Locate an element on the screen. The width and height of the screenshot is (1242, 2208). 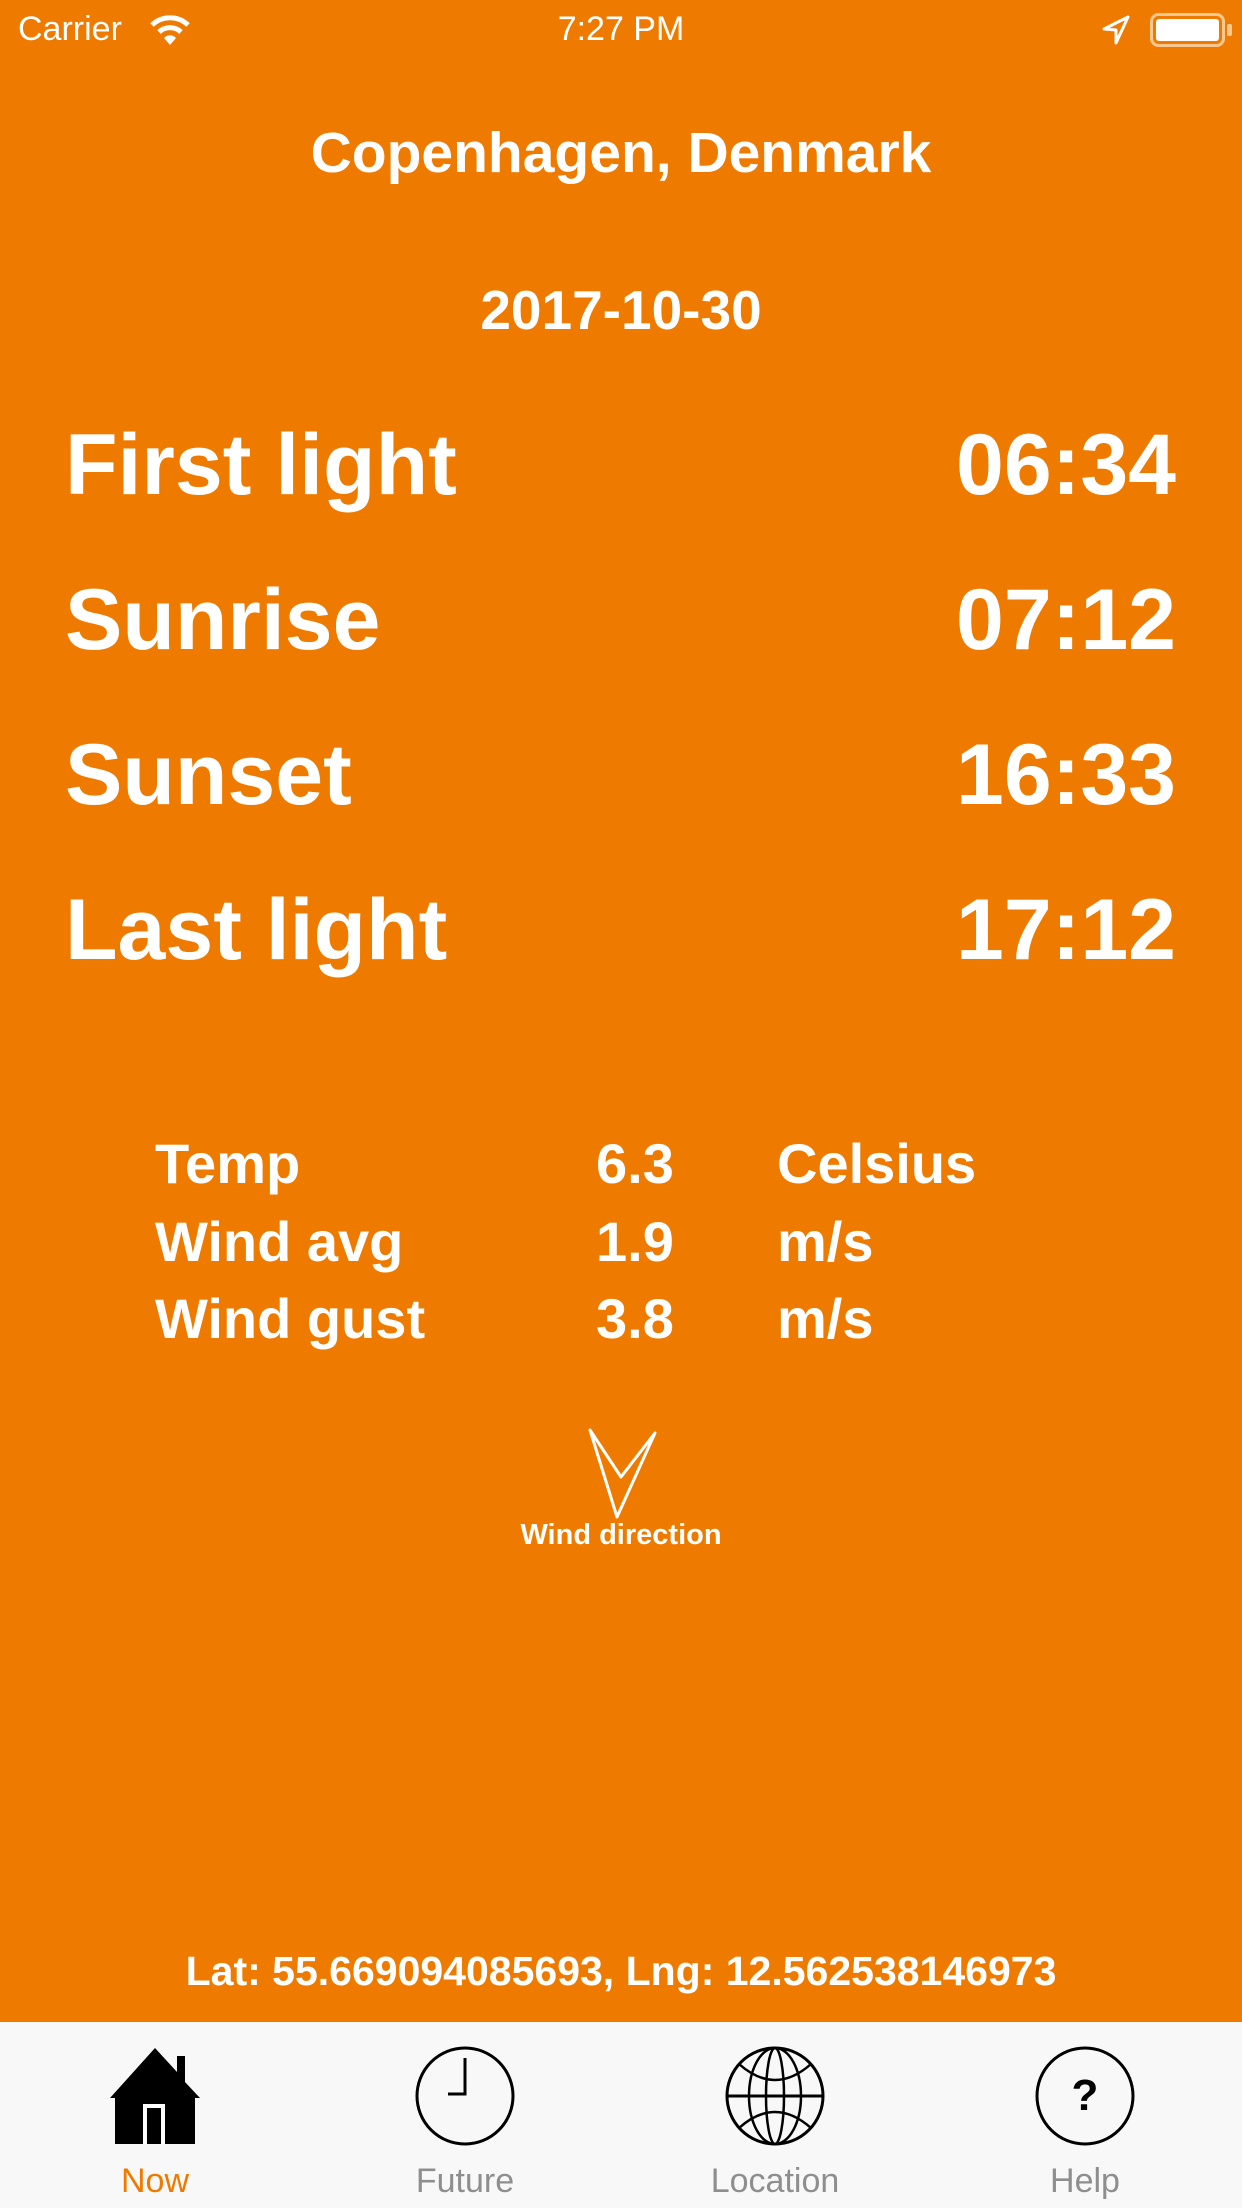
sun-time: 07:12 is located at coordinates (1066, 620).